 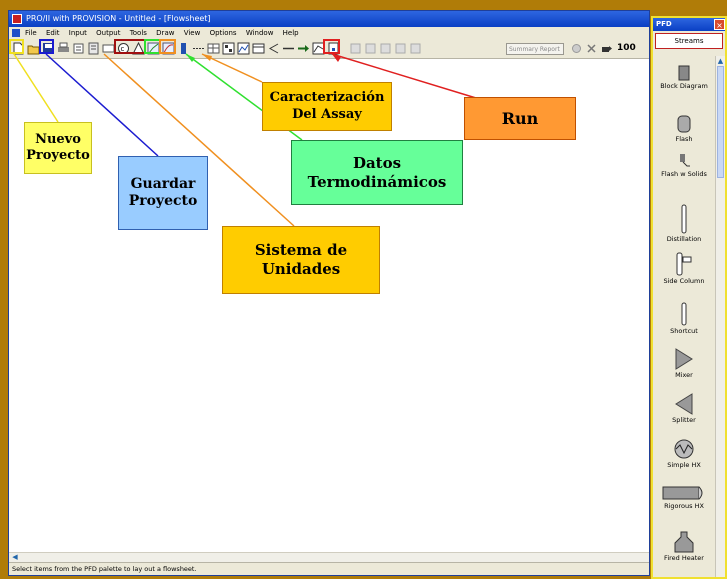 I want to click on pfd-item-rigorous-hx: Rigorous HX, so click(x=684, y=497).